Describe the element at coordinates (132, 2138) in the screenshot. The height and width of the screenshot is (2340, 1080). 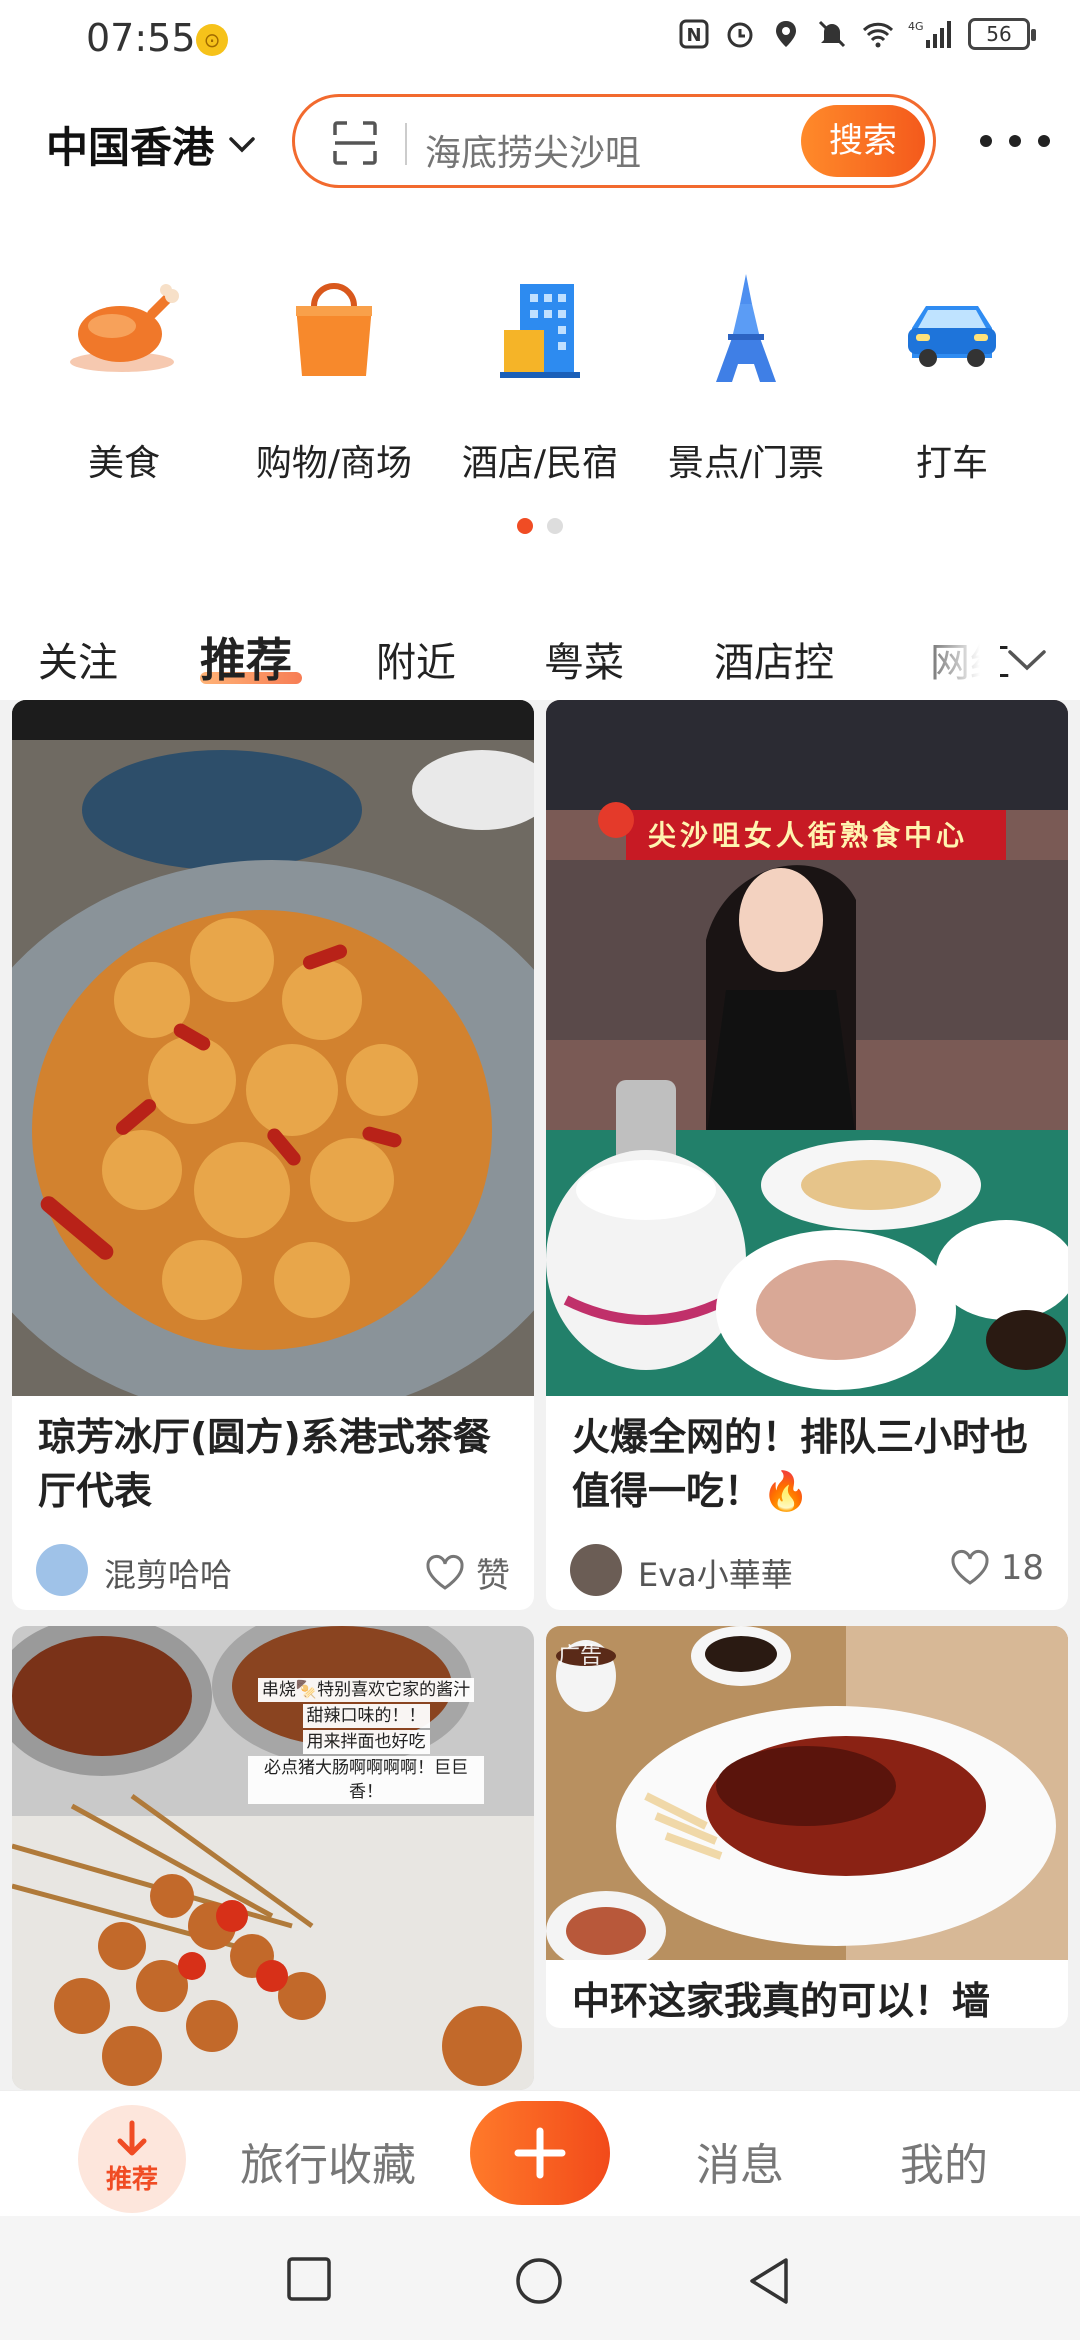
I see `down-arrow-icon` at that location.